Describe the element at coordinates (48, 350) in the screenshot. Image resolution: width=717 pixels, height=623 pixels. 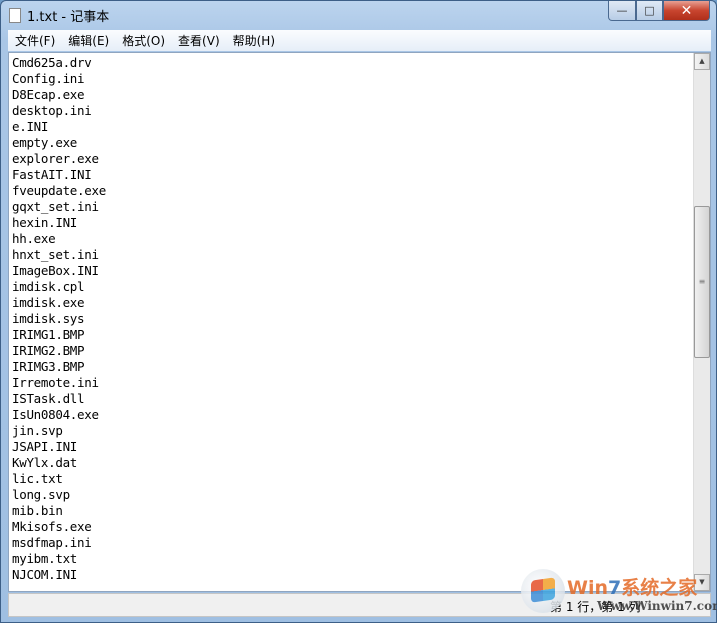
I see `text-line: IRIMG2.BMP` at that location.